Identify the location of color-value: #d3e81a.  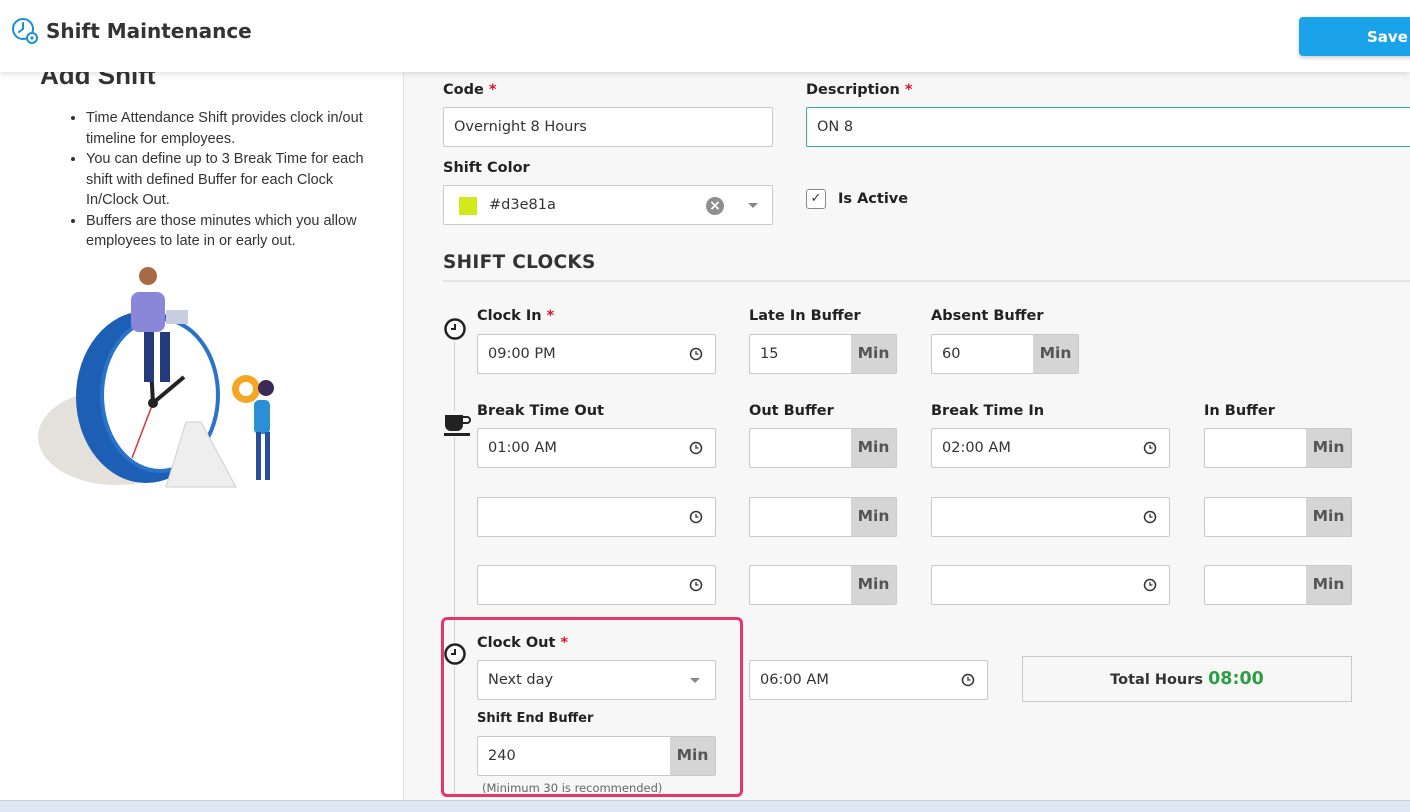
(522, 205).